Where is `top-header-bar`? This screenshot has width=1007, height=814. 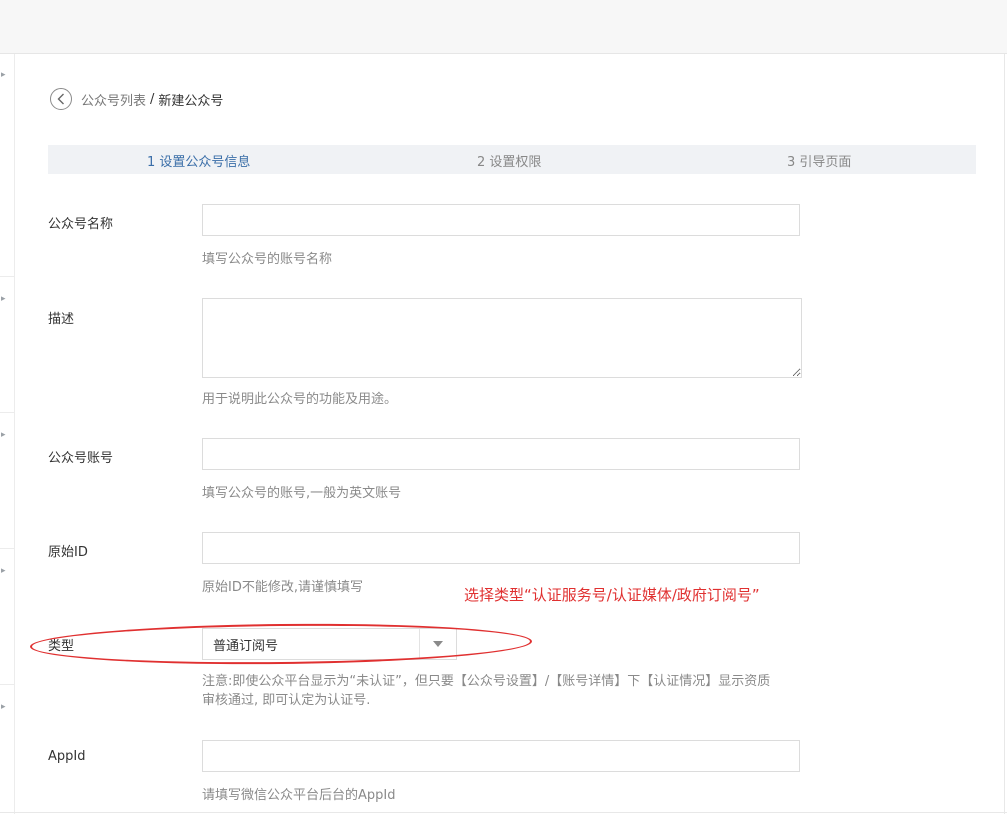
top-header-bar is located at coordinates (503, 27).